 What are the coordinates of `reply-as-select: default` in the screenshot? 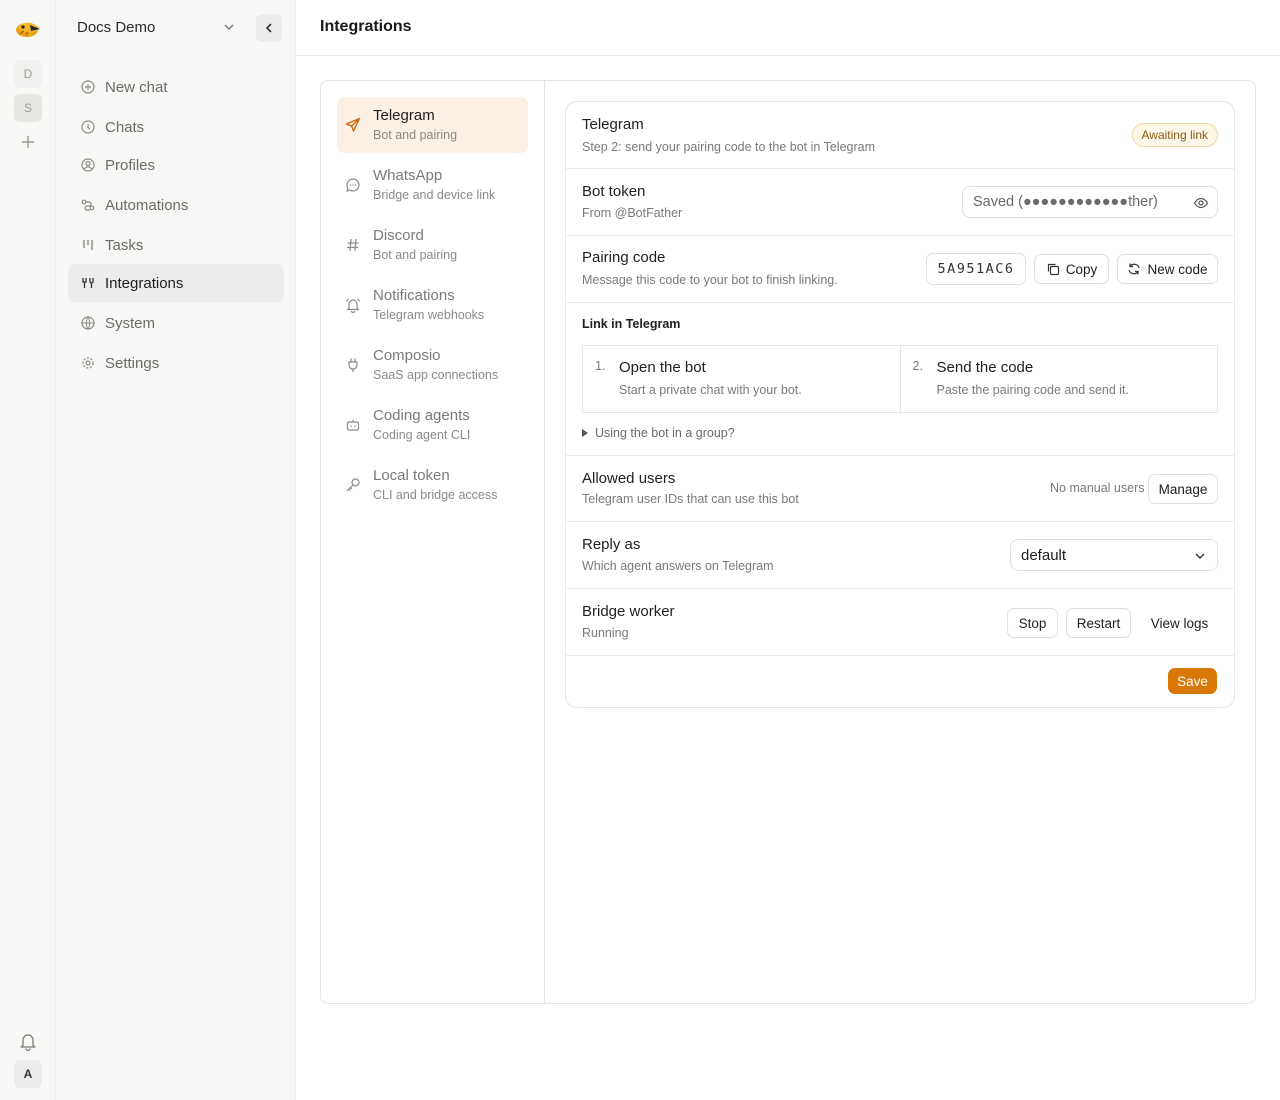 It's located at (1114, 555).